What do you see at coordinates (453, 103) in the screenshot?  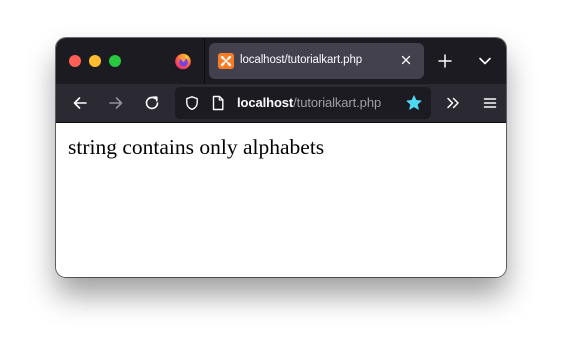 I see `double-chevron-icon` at bounding box center [453, 103].